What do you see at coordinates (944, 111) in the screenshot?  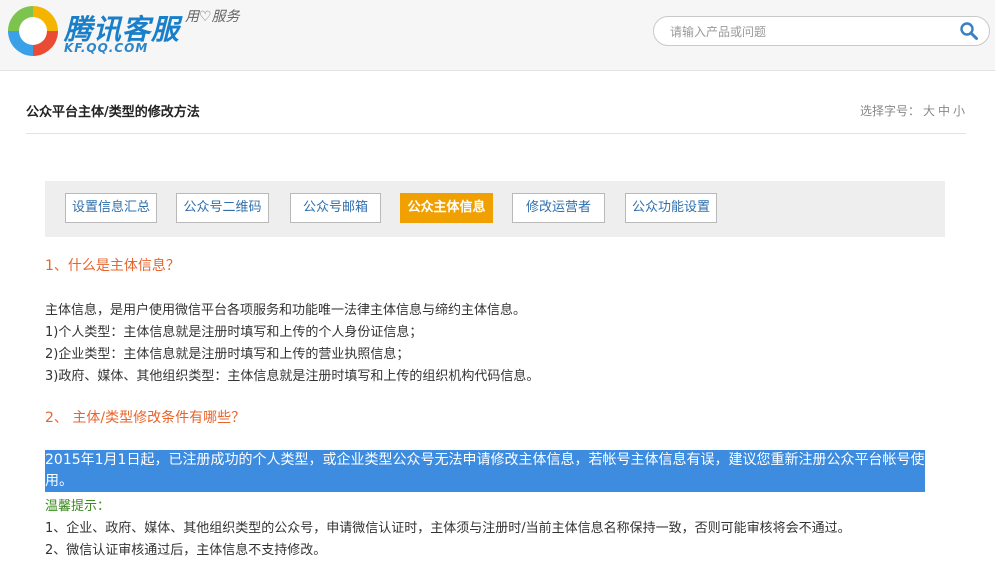 I see `font-size-medium: 中` at bounding box center [944, 111].